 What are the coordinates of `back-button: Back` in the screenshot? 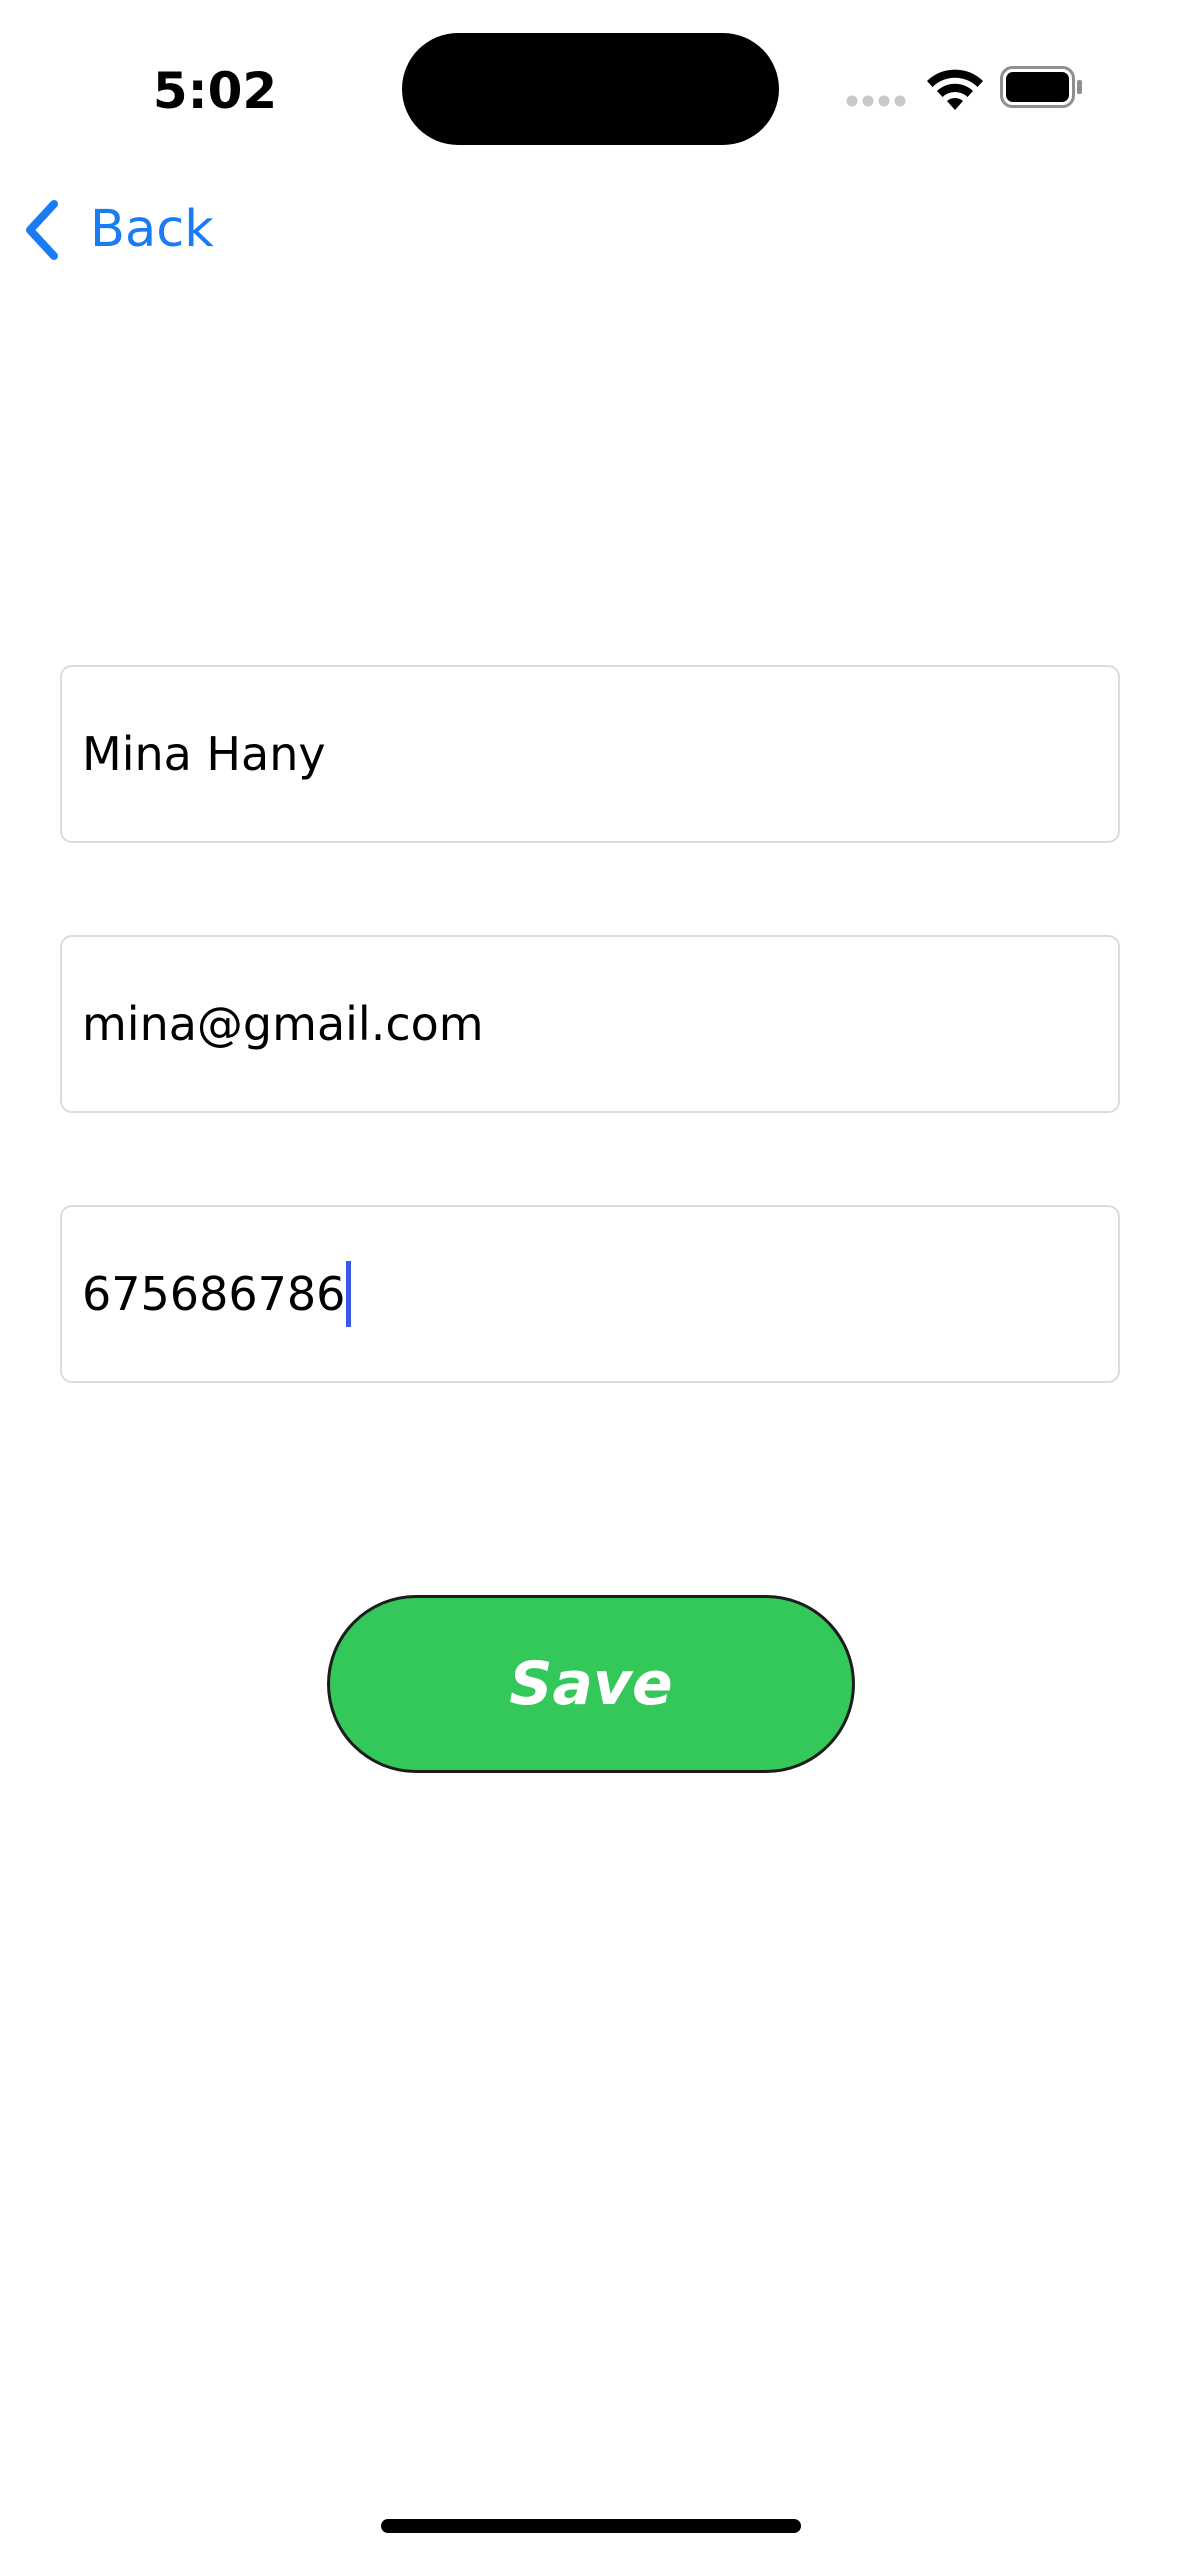 It's located at (117, 230).